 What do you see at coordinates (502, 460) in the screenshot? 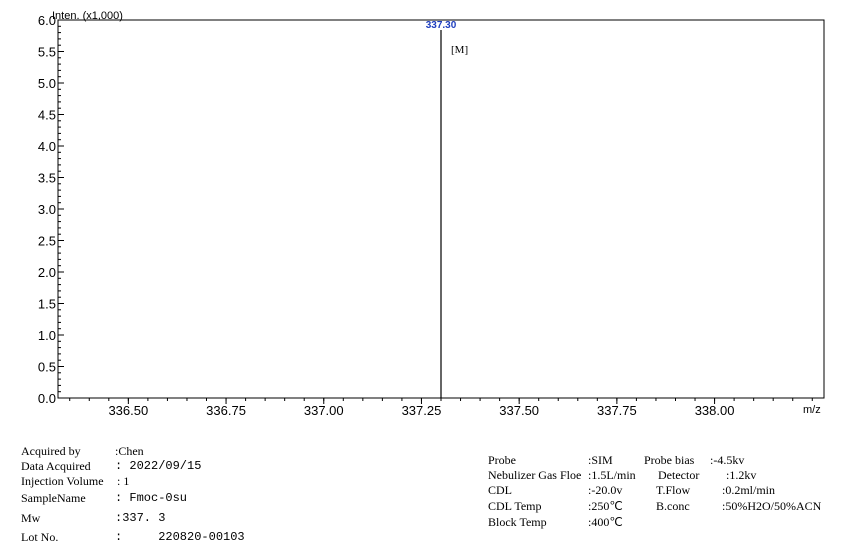
I see `setting-label: Probe` at bounding box center [502, 460].